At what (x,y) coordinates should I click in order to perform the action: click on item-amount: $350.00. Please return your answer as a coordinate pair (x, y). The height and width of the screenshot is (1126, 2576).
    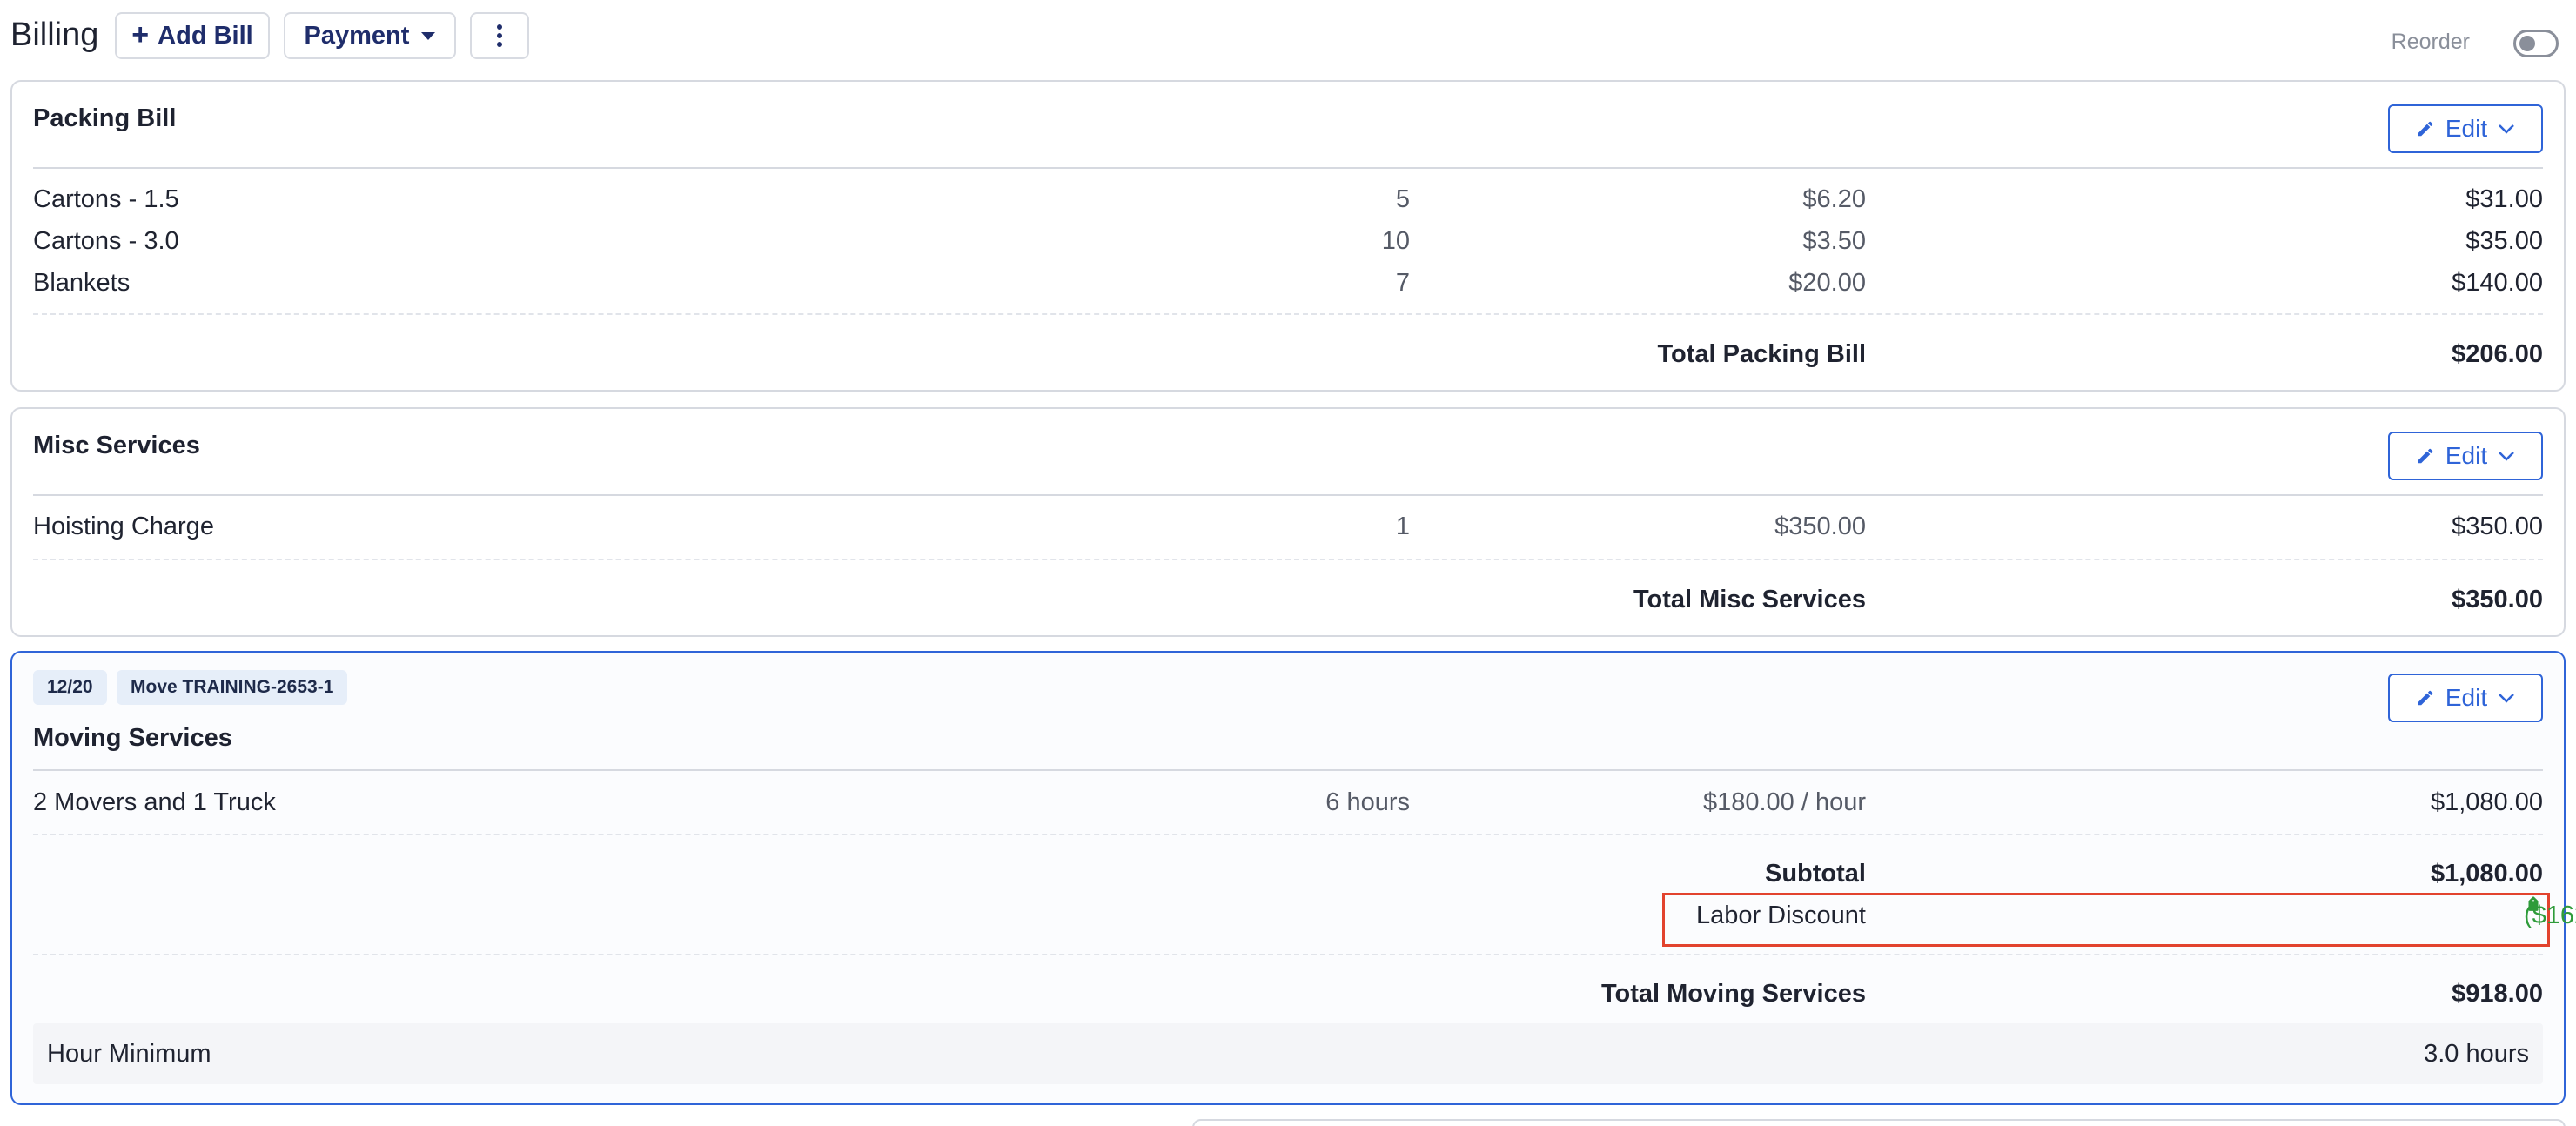
    Looking at the image, I should click on (2498, 526).